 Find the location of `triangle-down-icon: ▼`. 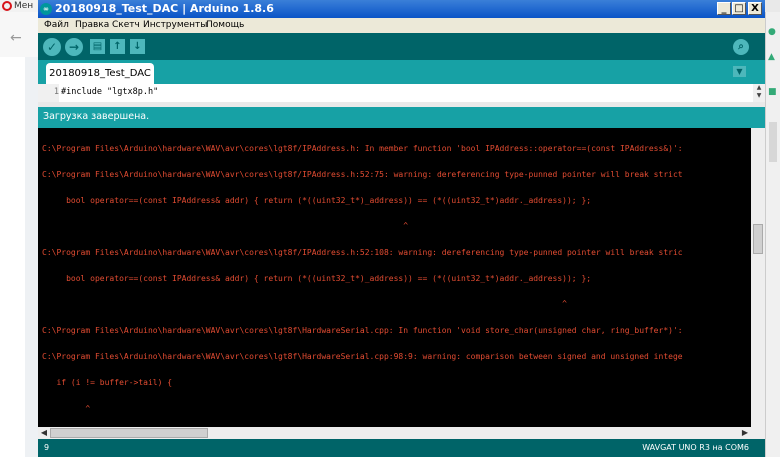

triangle-down-icon: ▼ is located at coordinates (739, 71).